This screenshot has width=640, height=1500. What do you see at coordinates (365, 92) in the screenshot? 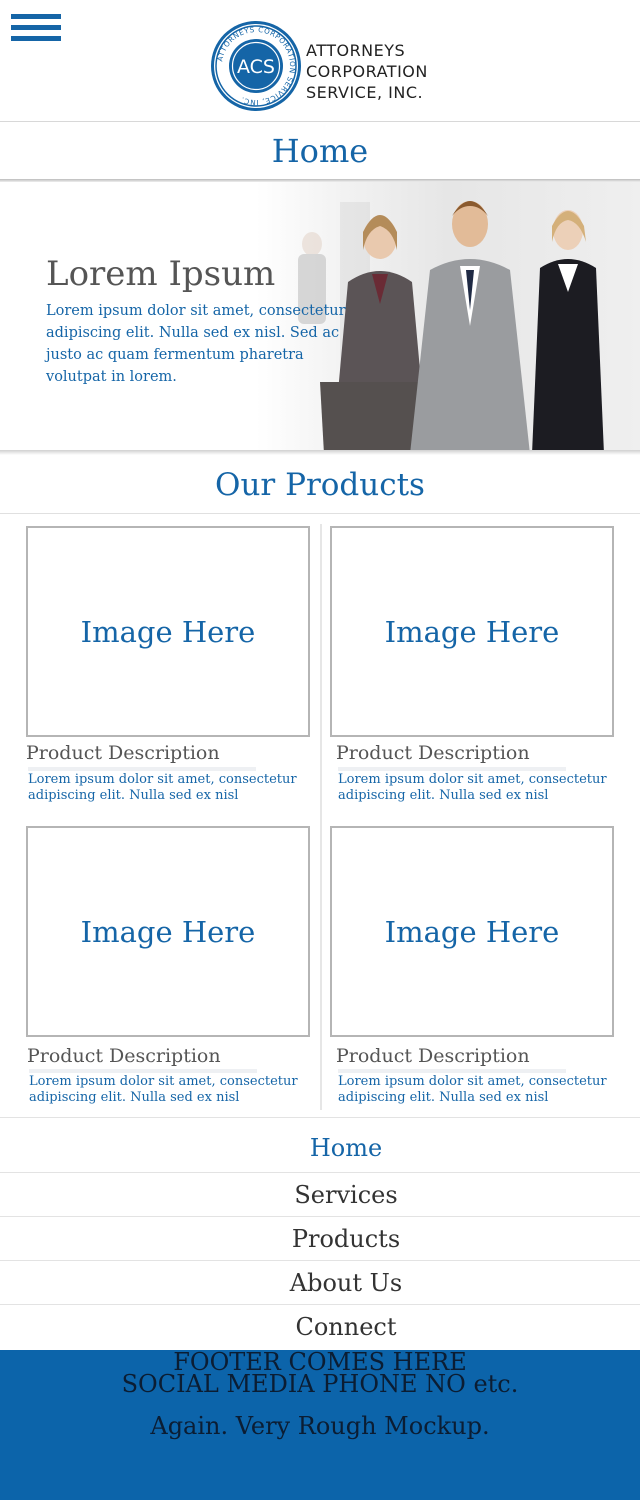
I see `logo-line-3: SERVICE, INC.` at bounding box center [365, 92].